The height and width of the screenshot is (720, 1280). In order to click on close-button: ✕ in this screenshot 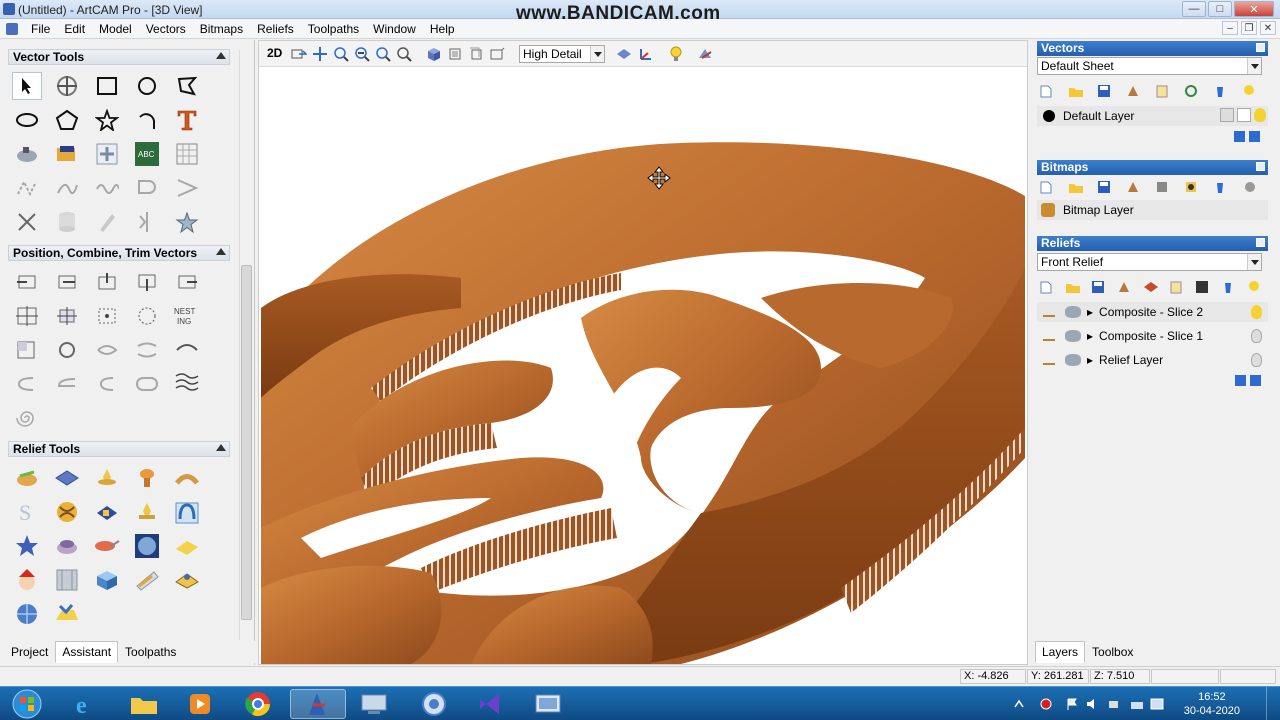, I will do `click(1254, 9)`.